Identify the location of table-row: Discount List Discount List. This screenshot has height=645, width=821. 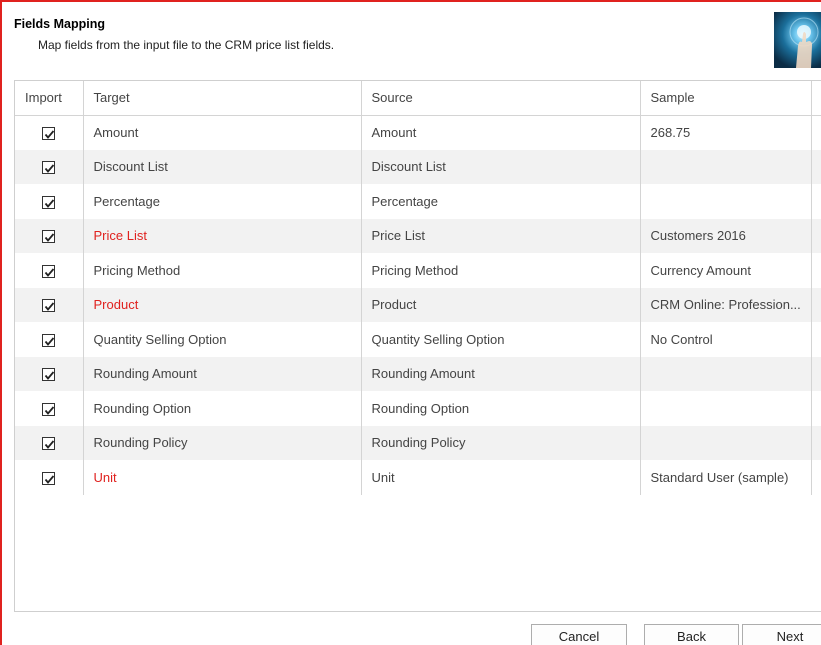
(418, 166).